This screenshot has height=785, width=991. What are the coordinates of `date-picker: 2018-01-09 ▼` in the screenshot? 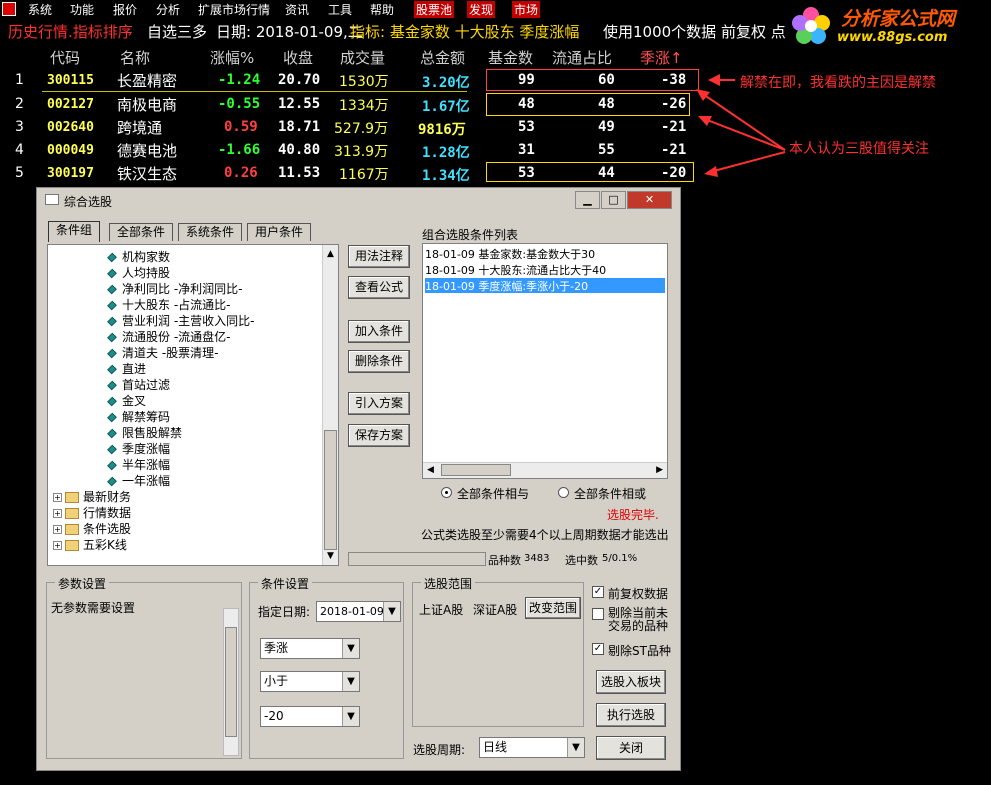 It's located at (358, 611).